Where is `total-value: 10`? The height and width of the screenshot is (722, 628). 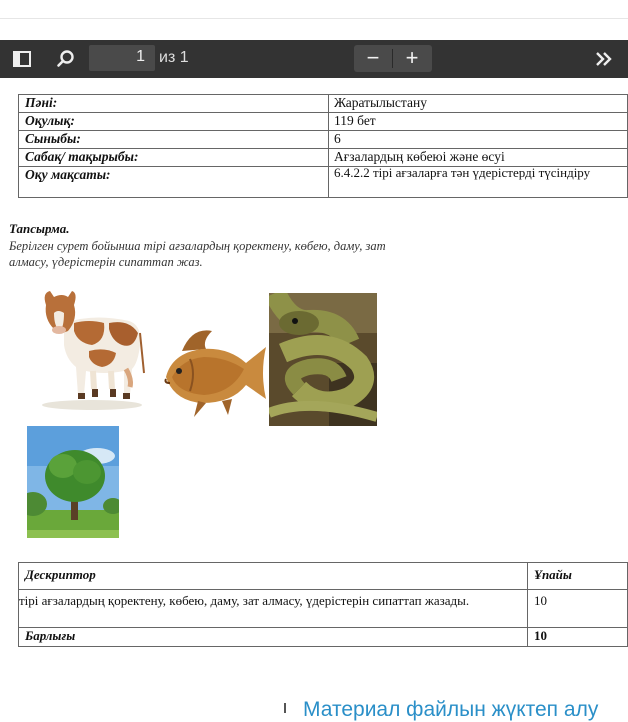
total-value: 10 is located at coordinates (577, 637).